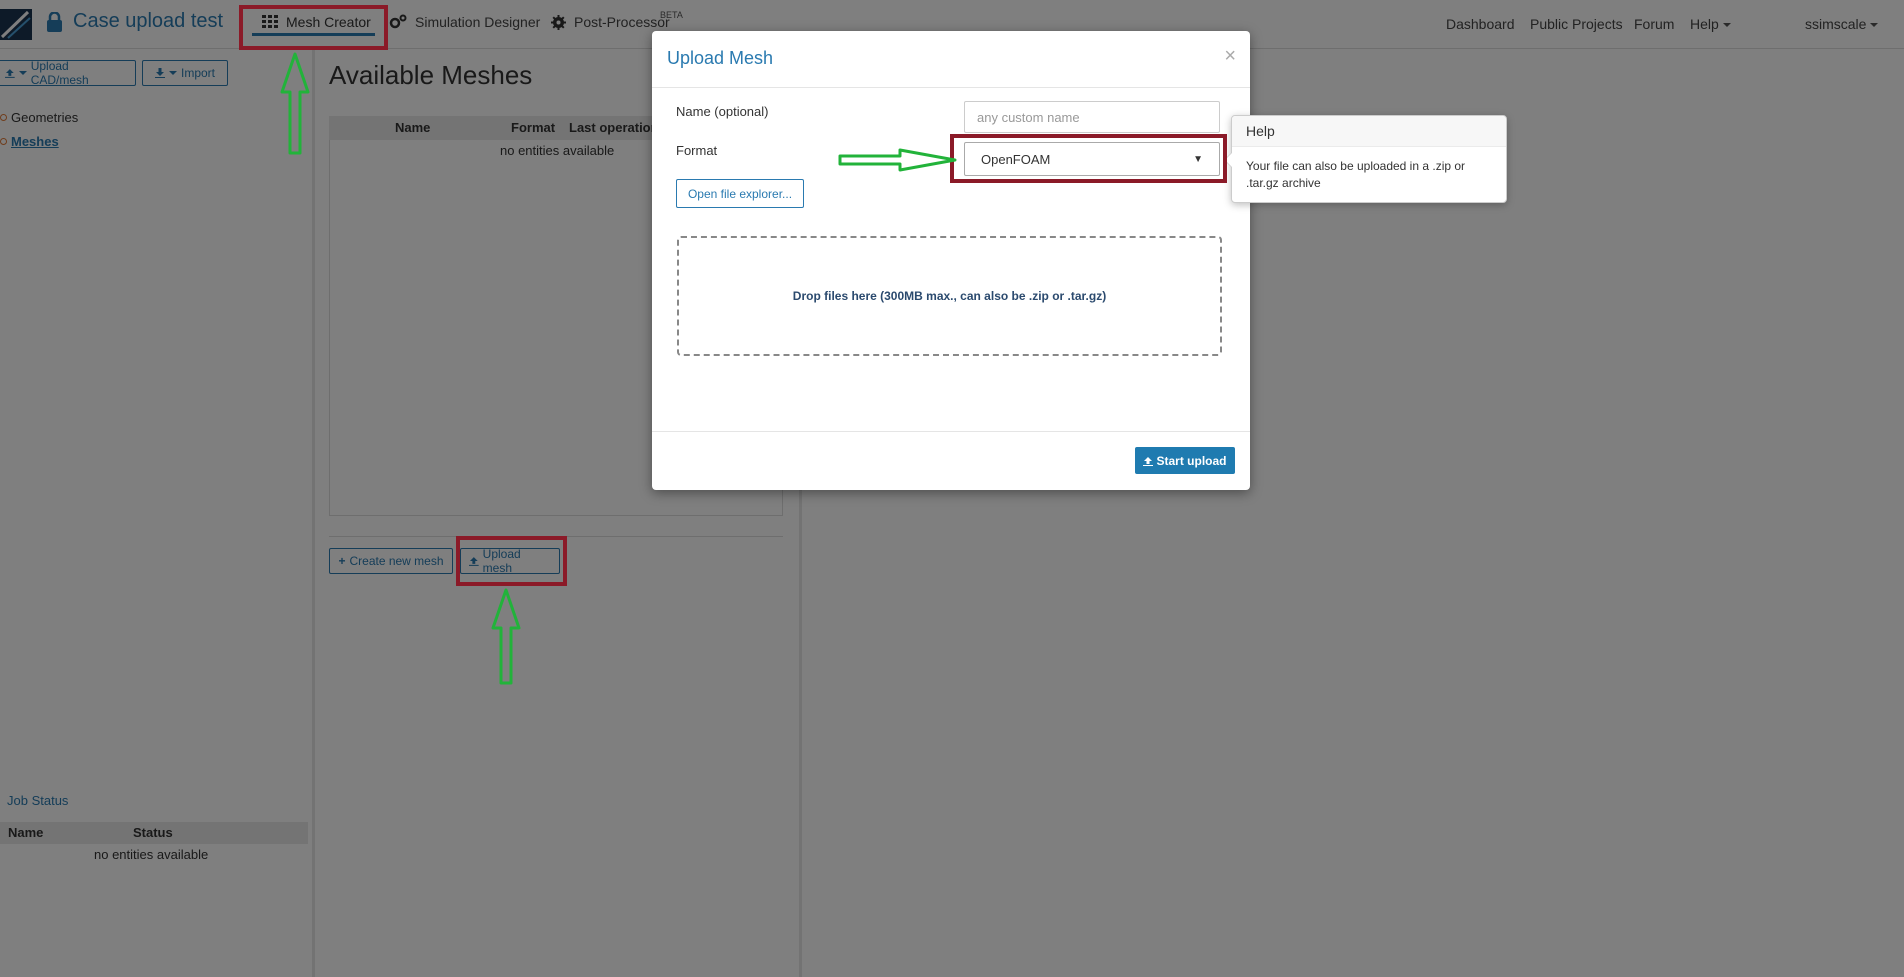 The image size is (1904, 977). What do you see at coordinates (897, 160) in the screenshot?
I see `arrow-right-icon` at bounding box center [897, 160].